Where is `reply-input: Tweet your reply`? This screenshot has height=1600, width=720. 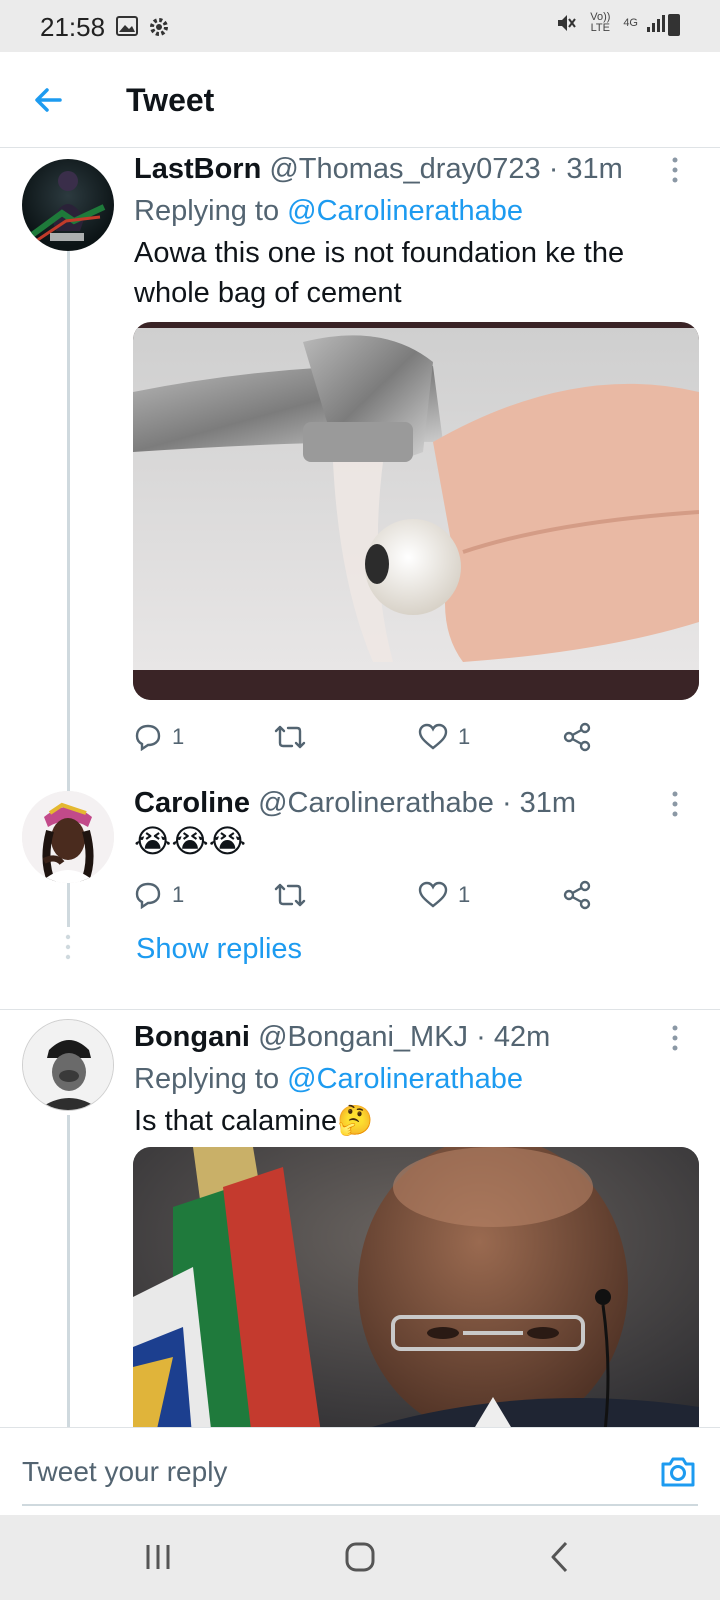 reply-input: Tweet your reply is located at coordinates (124, 1472).